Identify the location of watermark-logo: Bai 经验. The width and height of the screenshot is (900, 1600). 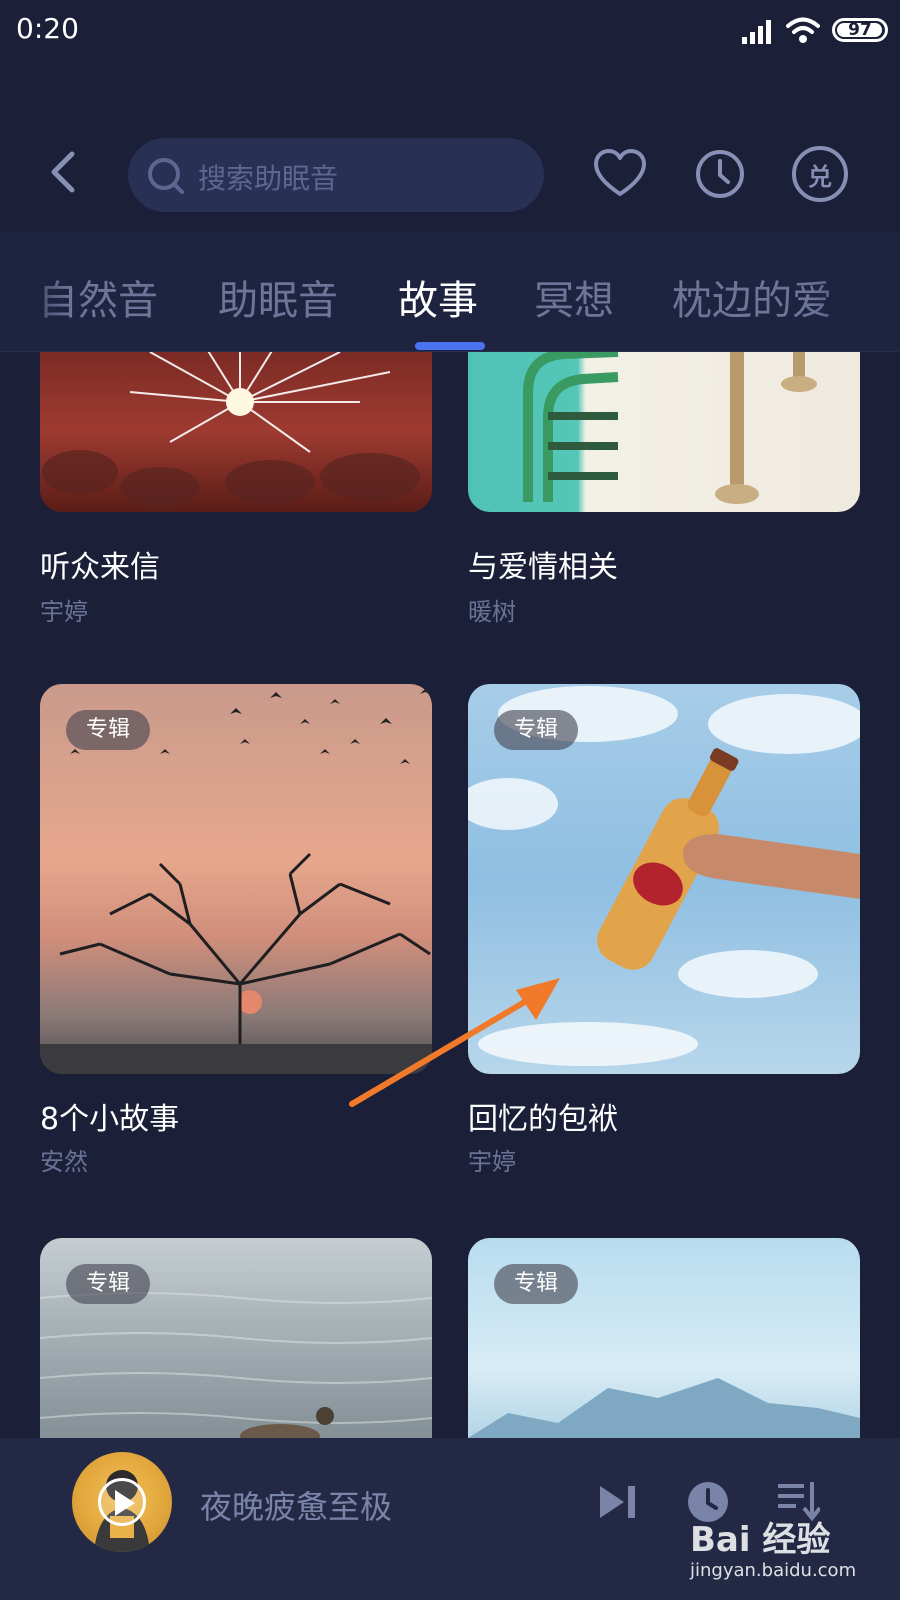
(760, 1540).